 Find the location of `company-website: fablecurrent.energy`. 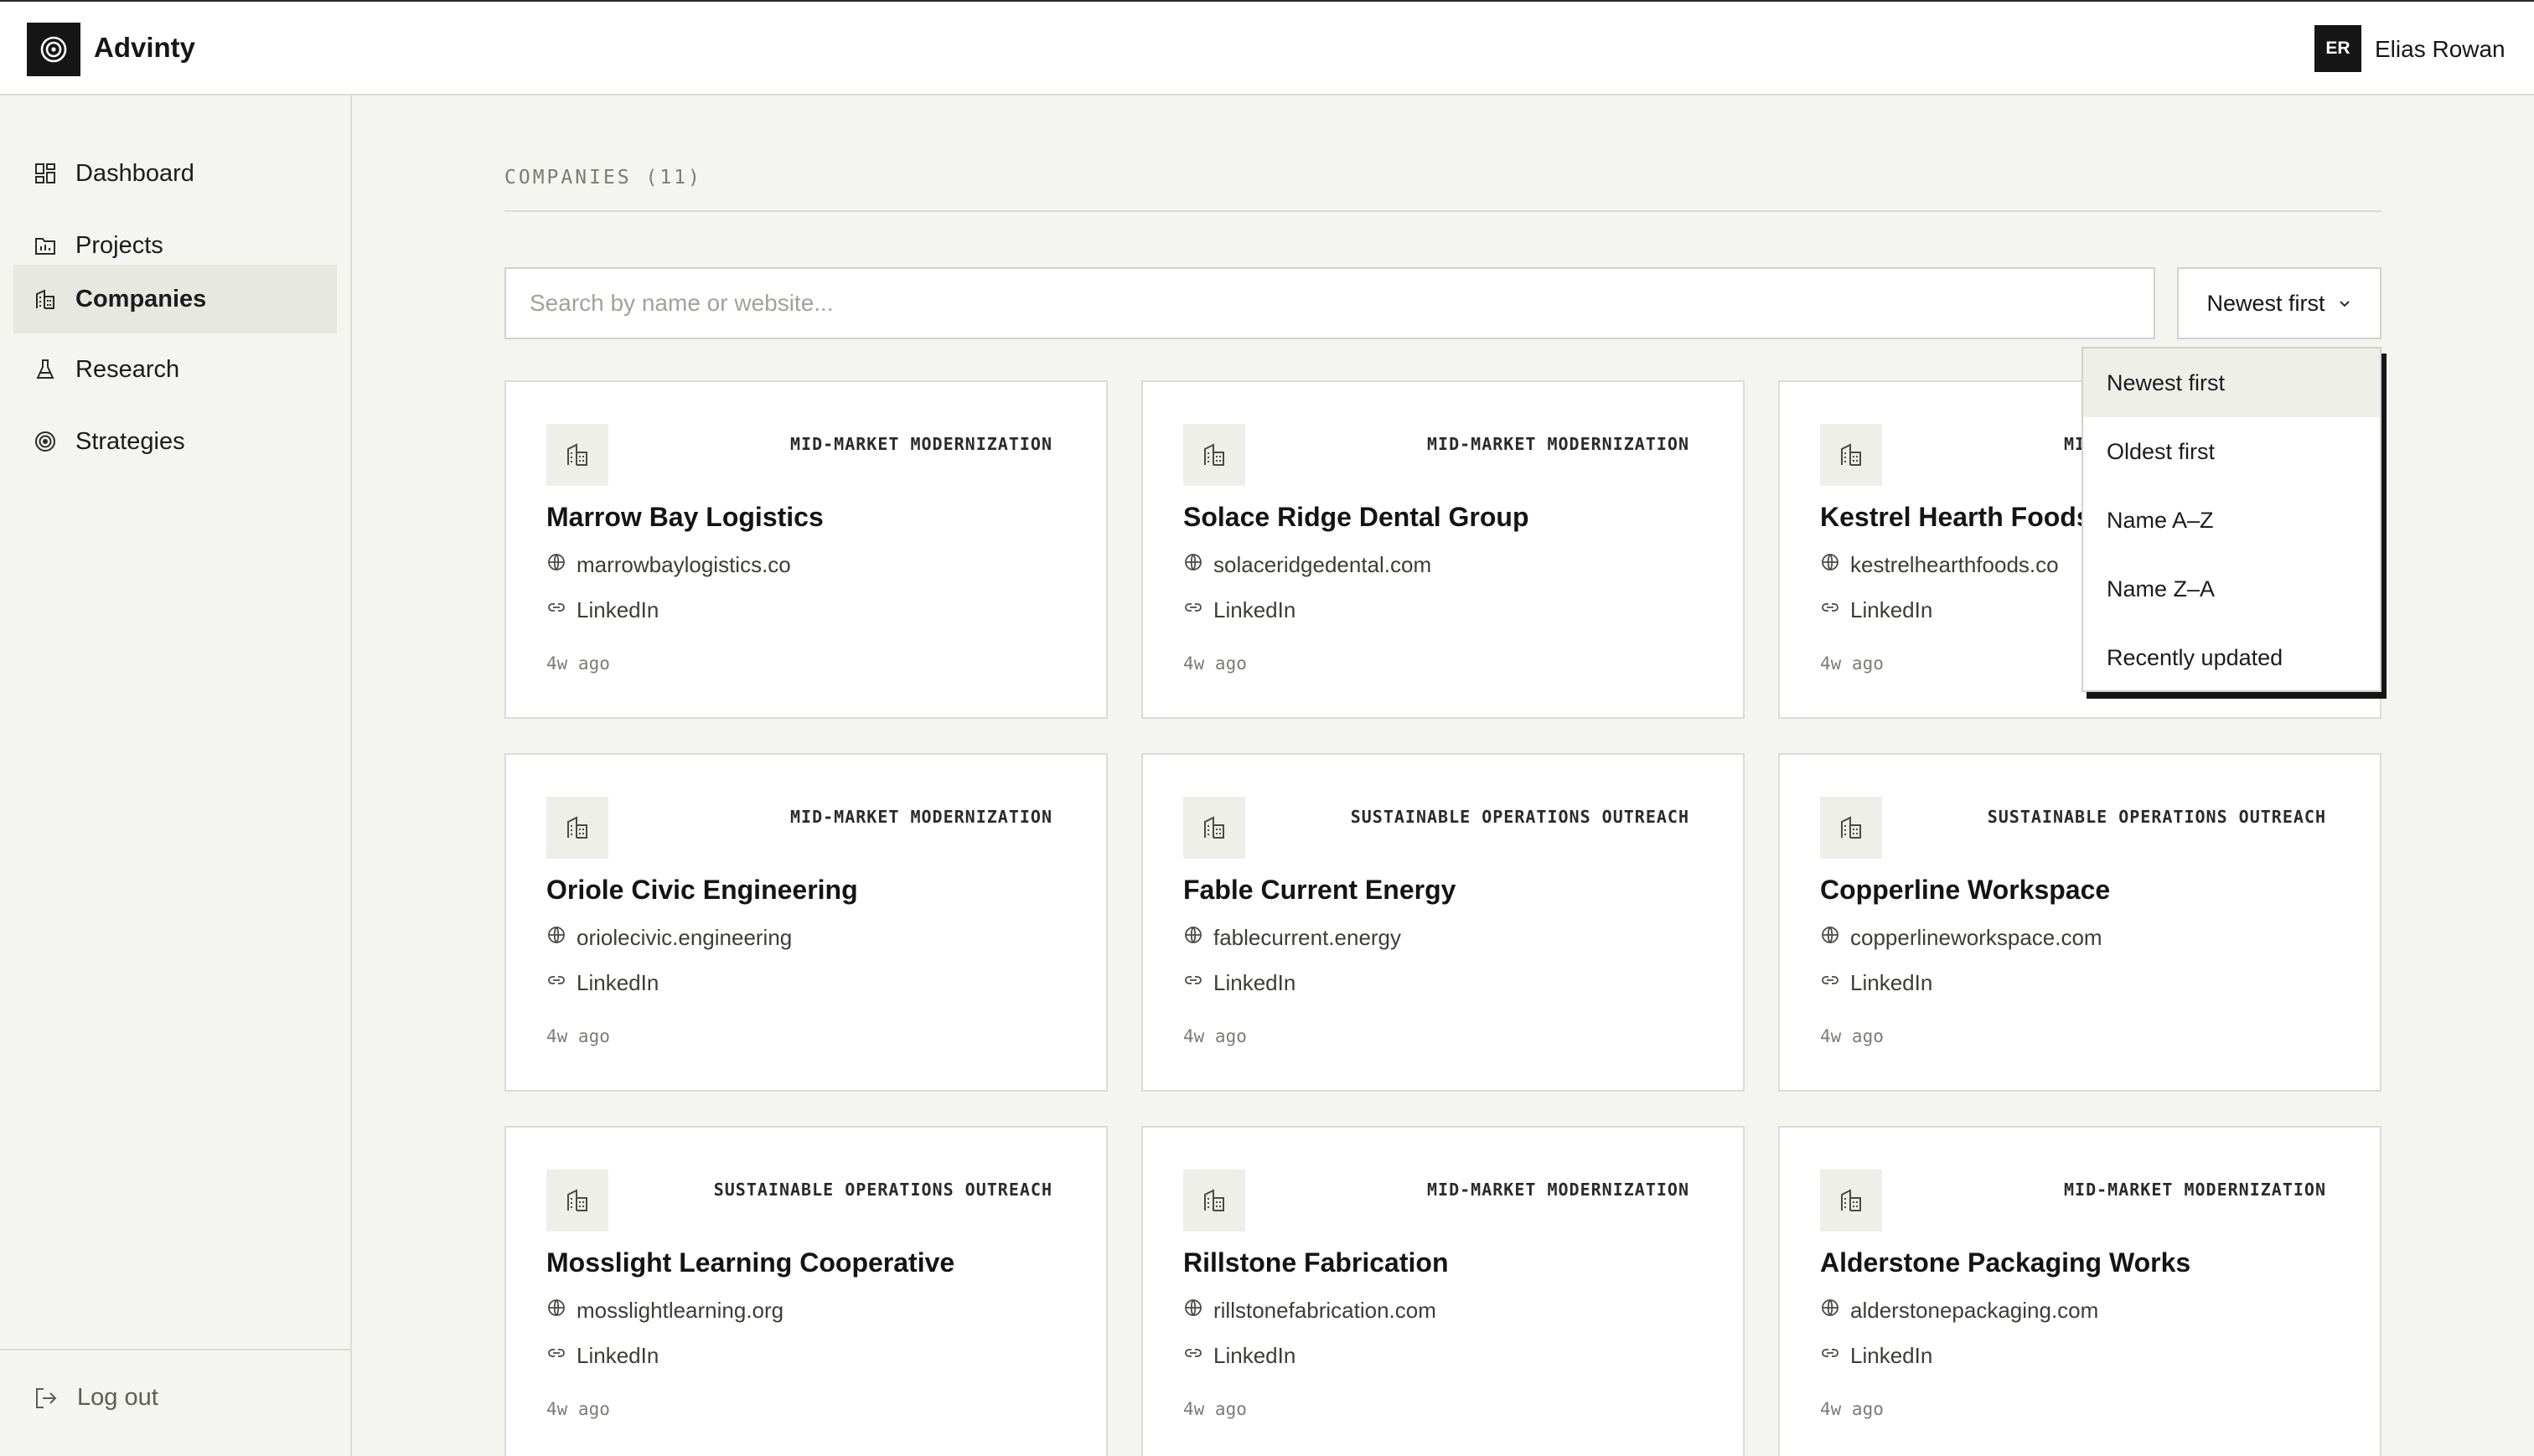

company-website: fablecurrent.energy is located at coordinates (1292, 938).